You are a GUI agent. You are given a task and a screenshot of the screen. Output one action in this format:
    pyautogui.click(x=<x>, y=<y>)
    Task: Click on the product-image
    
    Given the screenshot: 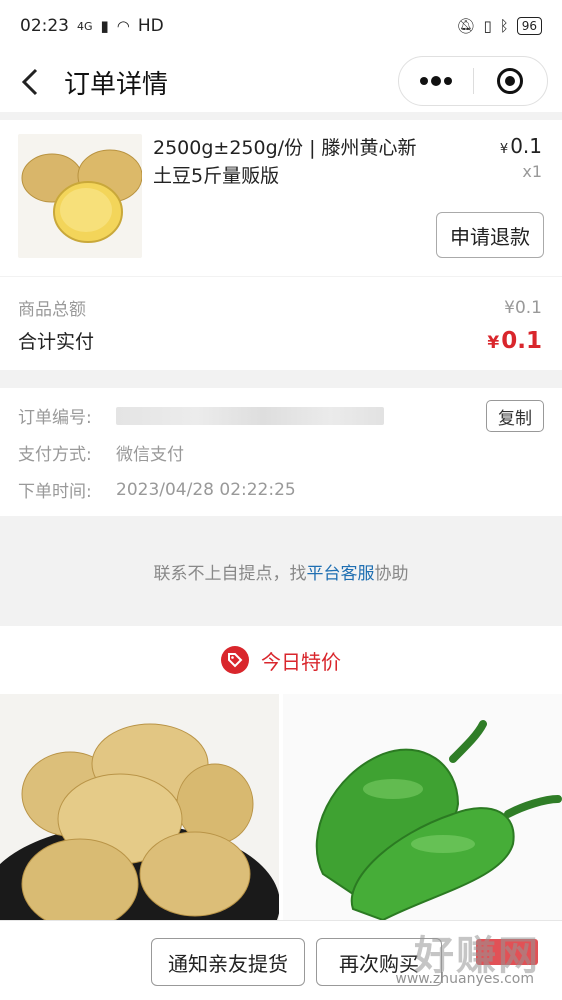 What is the action you would take?
    pyautogui.click(x=80, y=196)
    